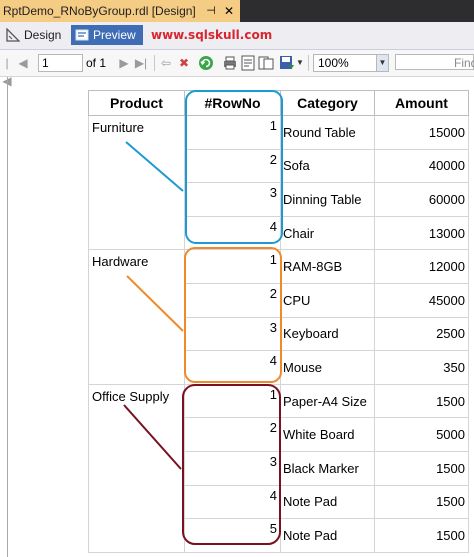 The width and height of the screenshot is (474, 557). What do you see at coordinates (13, 35) in the screenshot?
I see `design-ruler-icon` at bounding box center [13, 35].